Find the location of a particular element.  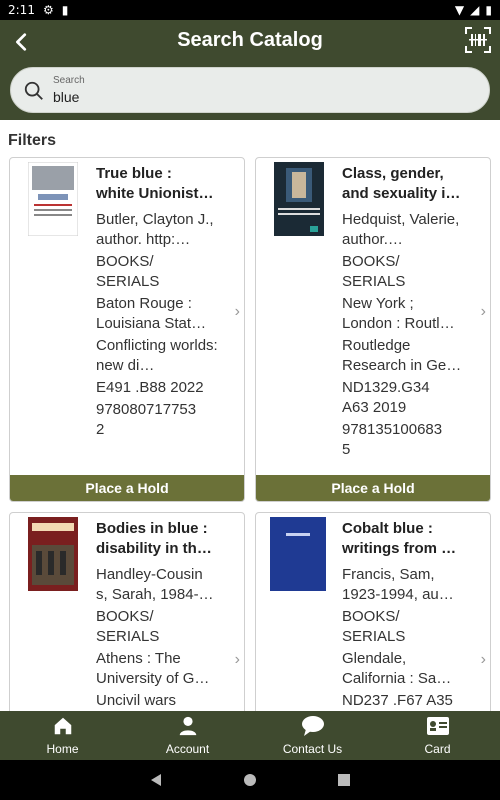

home-icon is located at coordinates (62, 726).